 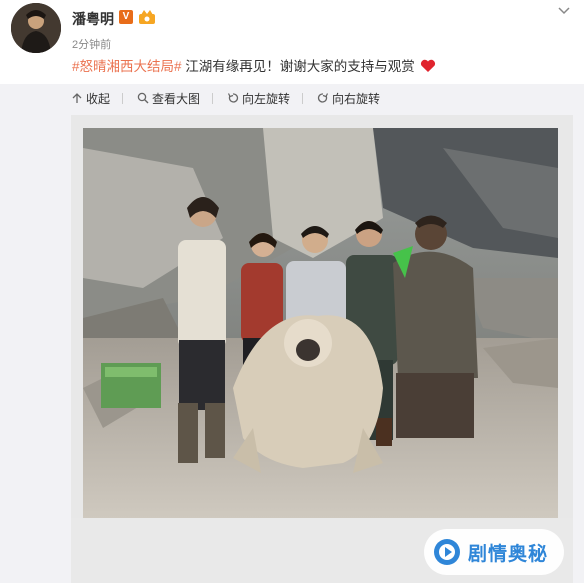 I want to click on collapse-button: 收起, so click(x=90, y=98).